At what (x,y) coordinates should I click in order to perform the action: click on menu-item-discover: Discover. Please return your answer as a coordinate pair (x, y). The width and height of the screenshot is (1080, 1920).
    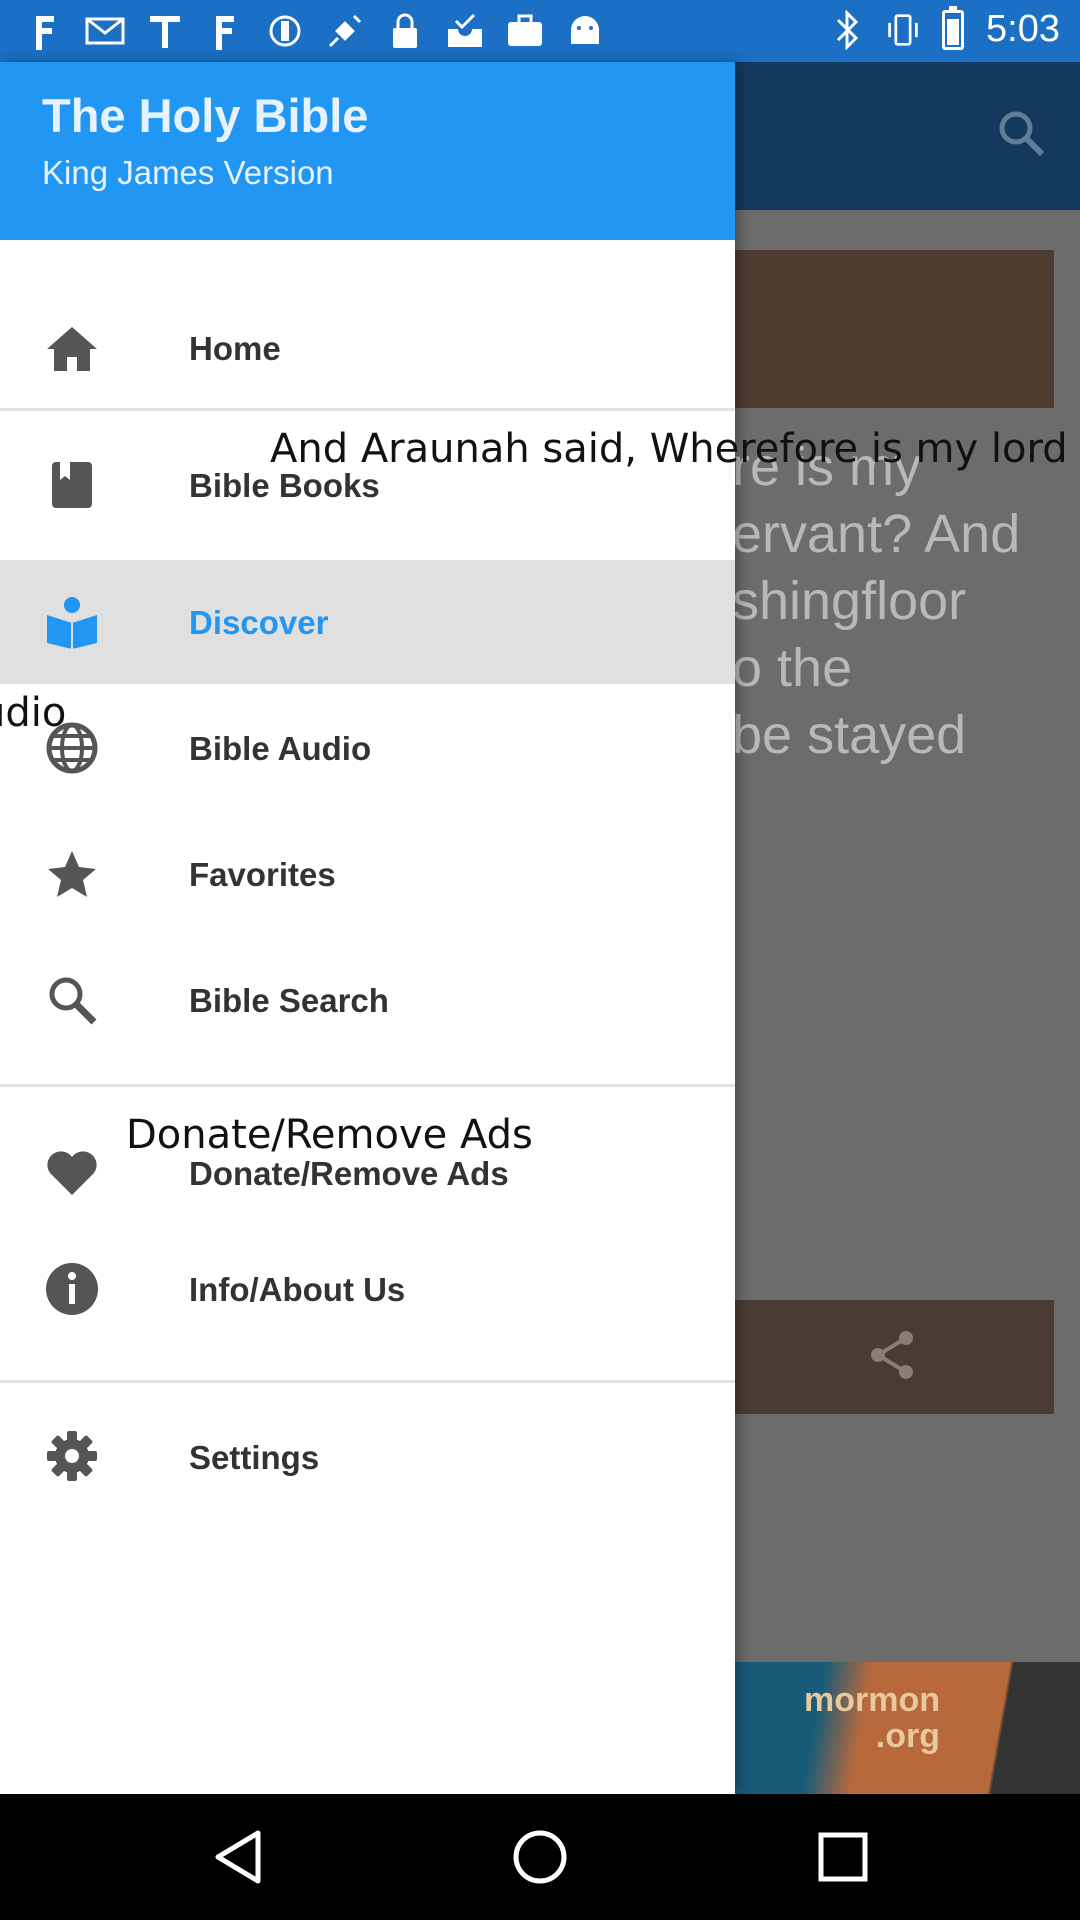
    Looking at the image, I should click on (367, 622).